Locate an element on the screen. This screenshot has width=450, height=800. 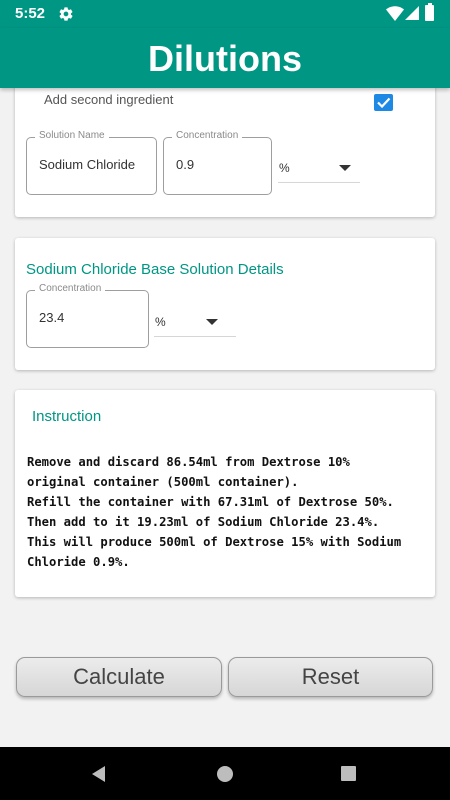
base-solution-title: Sodium Chloride Base Solution Details is located at coordinates (155, 269).